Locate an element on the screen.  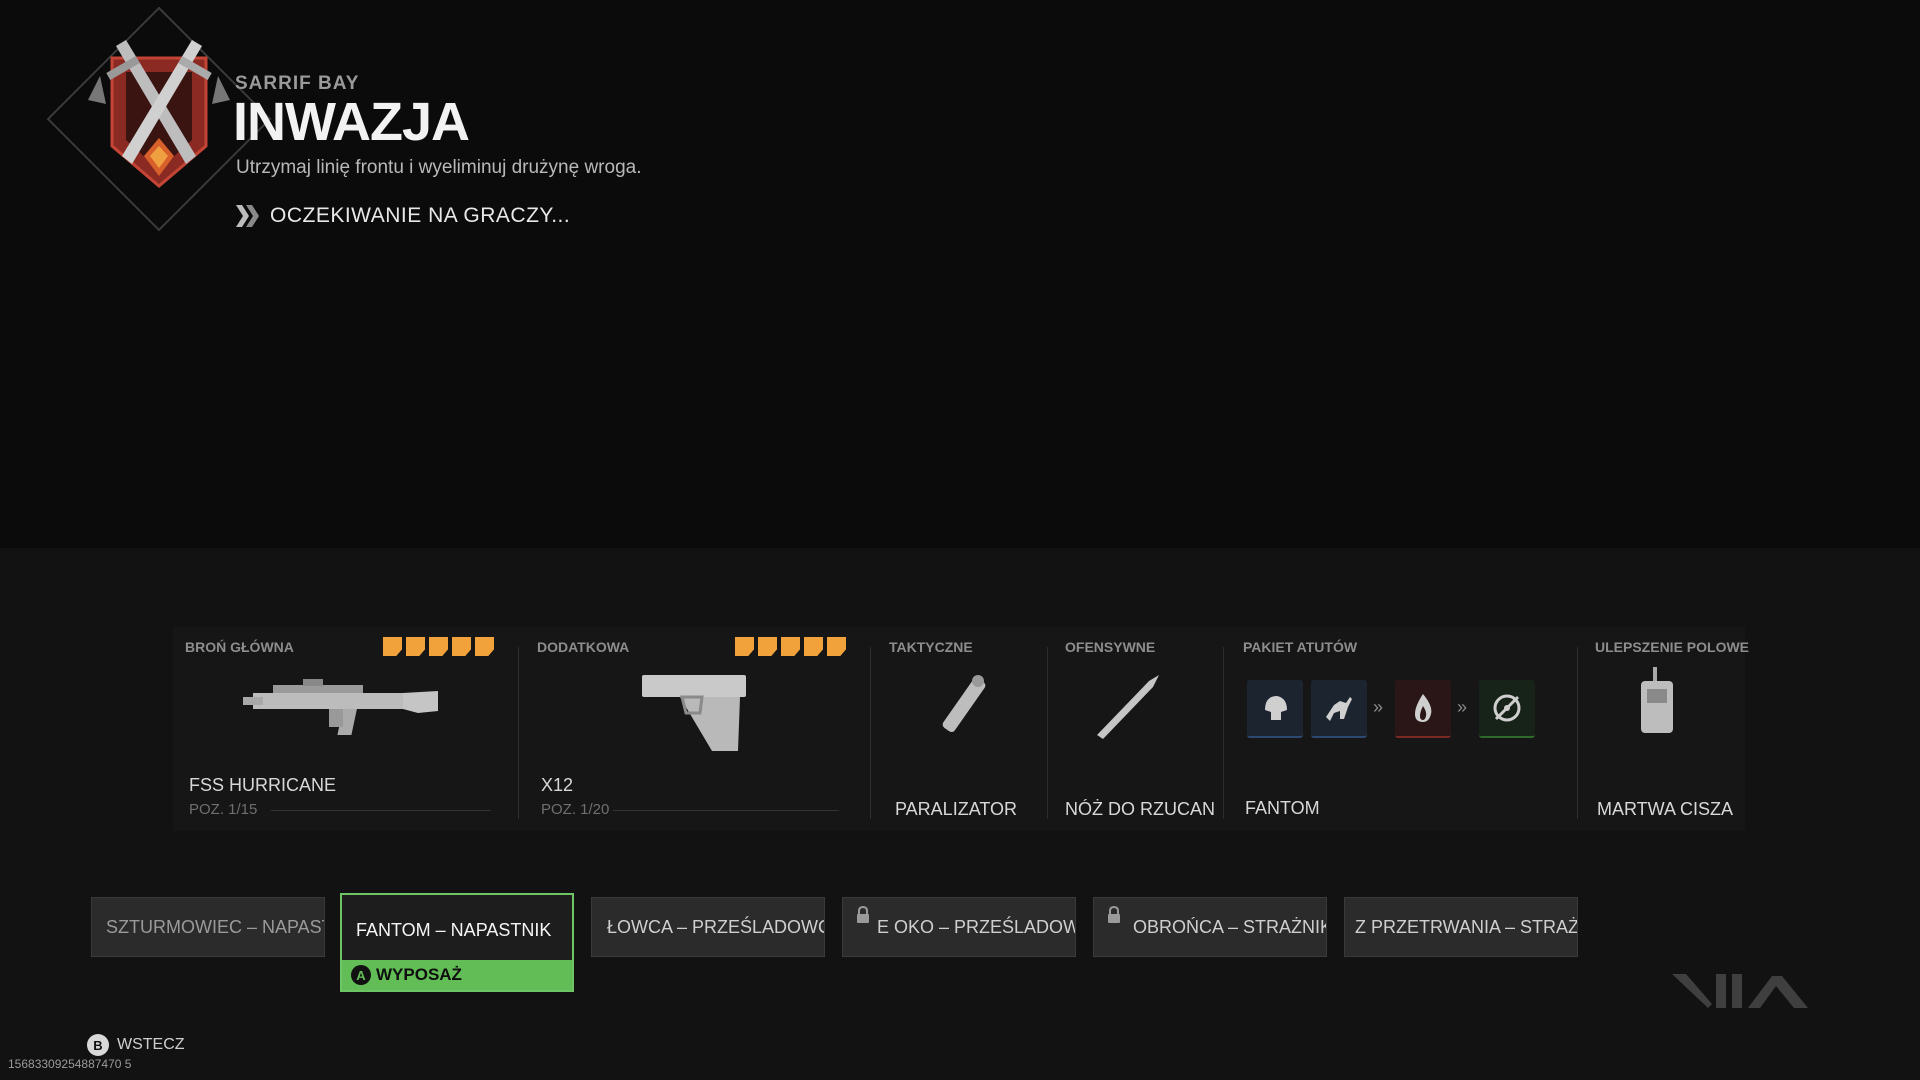
field-upgrade-slot: ULEPSZENIE POLOWE MARTWA CISZA is located at coordinates (1666, 729).